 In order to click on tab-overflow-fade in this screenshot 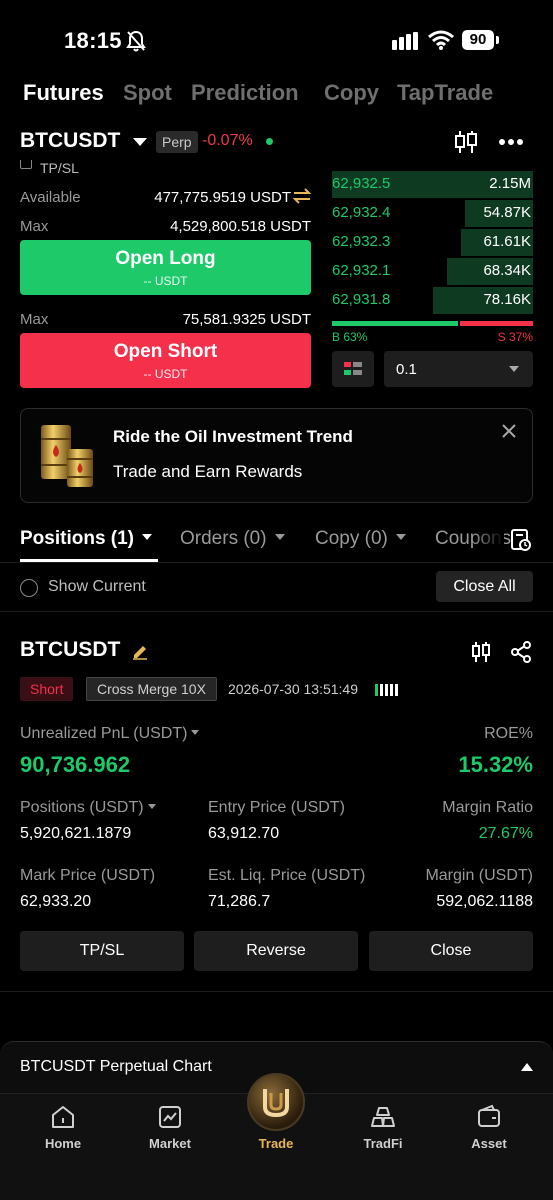, I will do `click(488, 540)`.